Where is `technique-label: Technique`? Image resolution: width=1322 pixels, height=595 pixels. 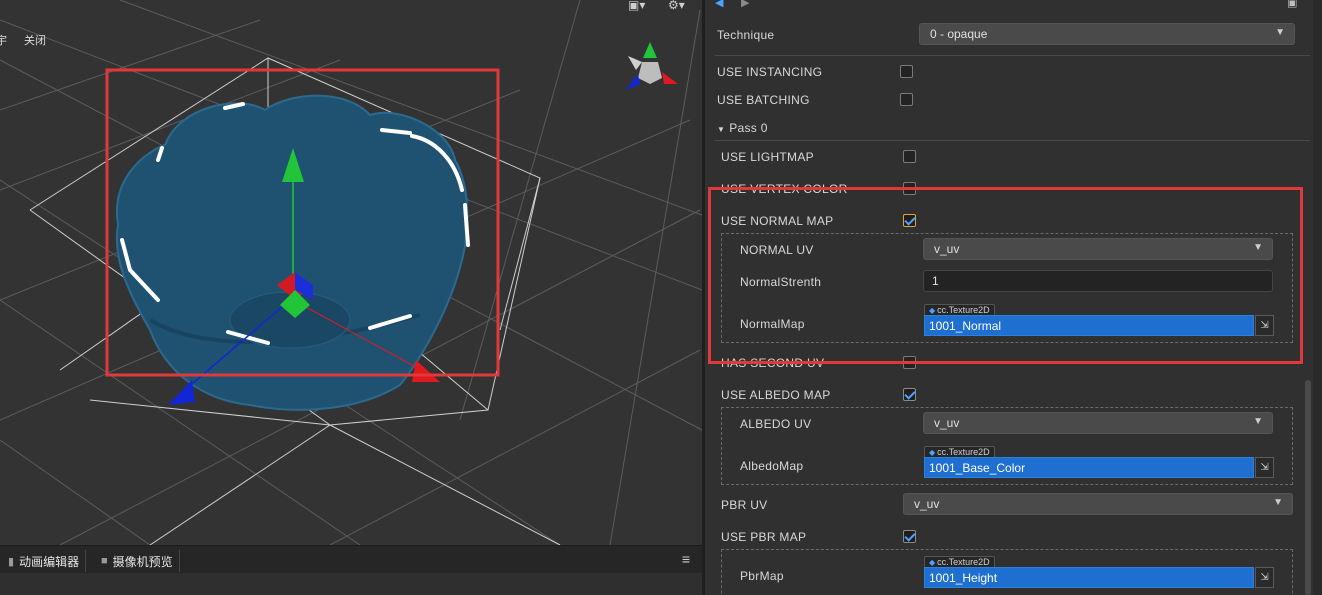 technique-label: Technique is located at coordinates (746, 35).